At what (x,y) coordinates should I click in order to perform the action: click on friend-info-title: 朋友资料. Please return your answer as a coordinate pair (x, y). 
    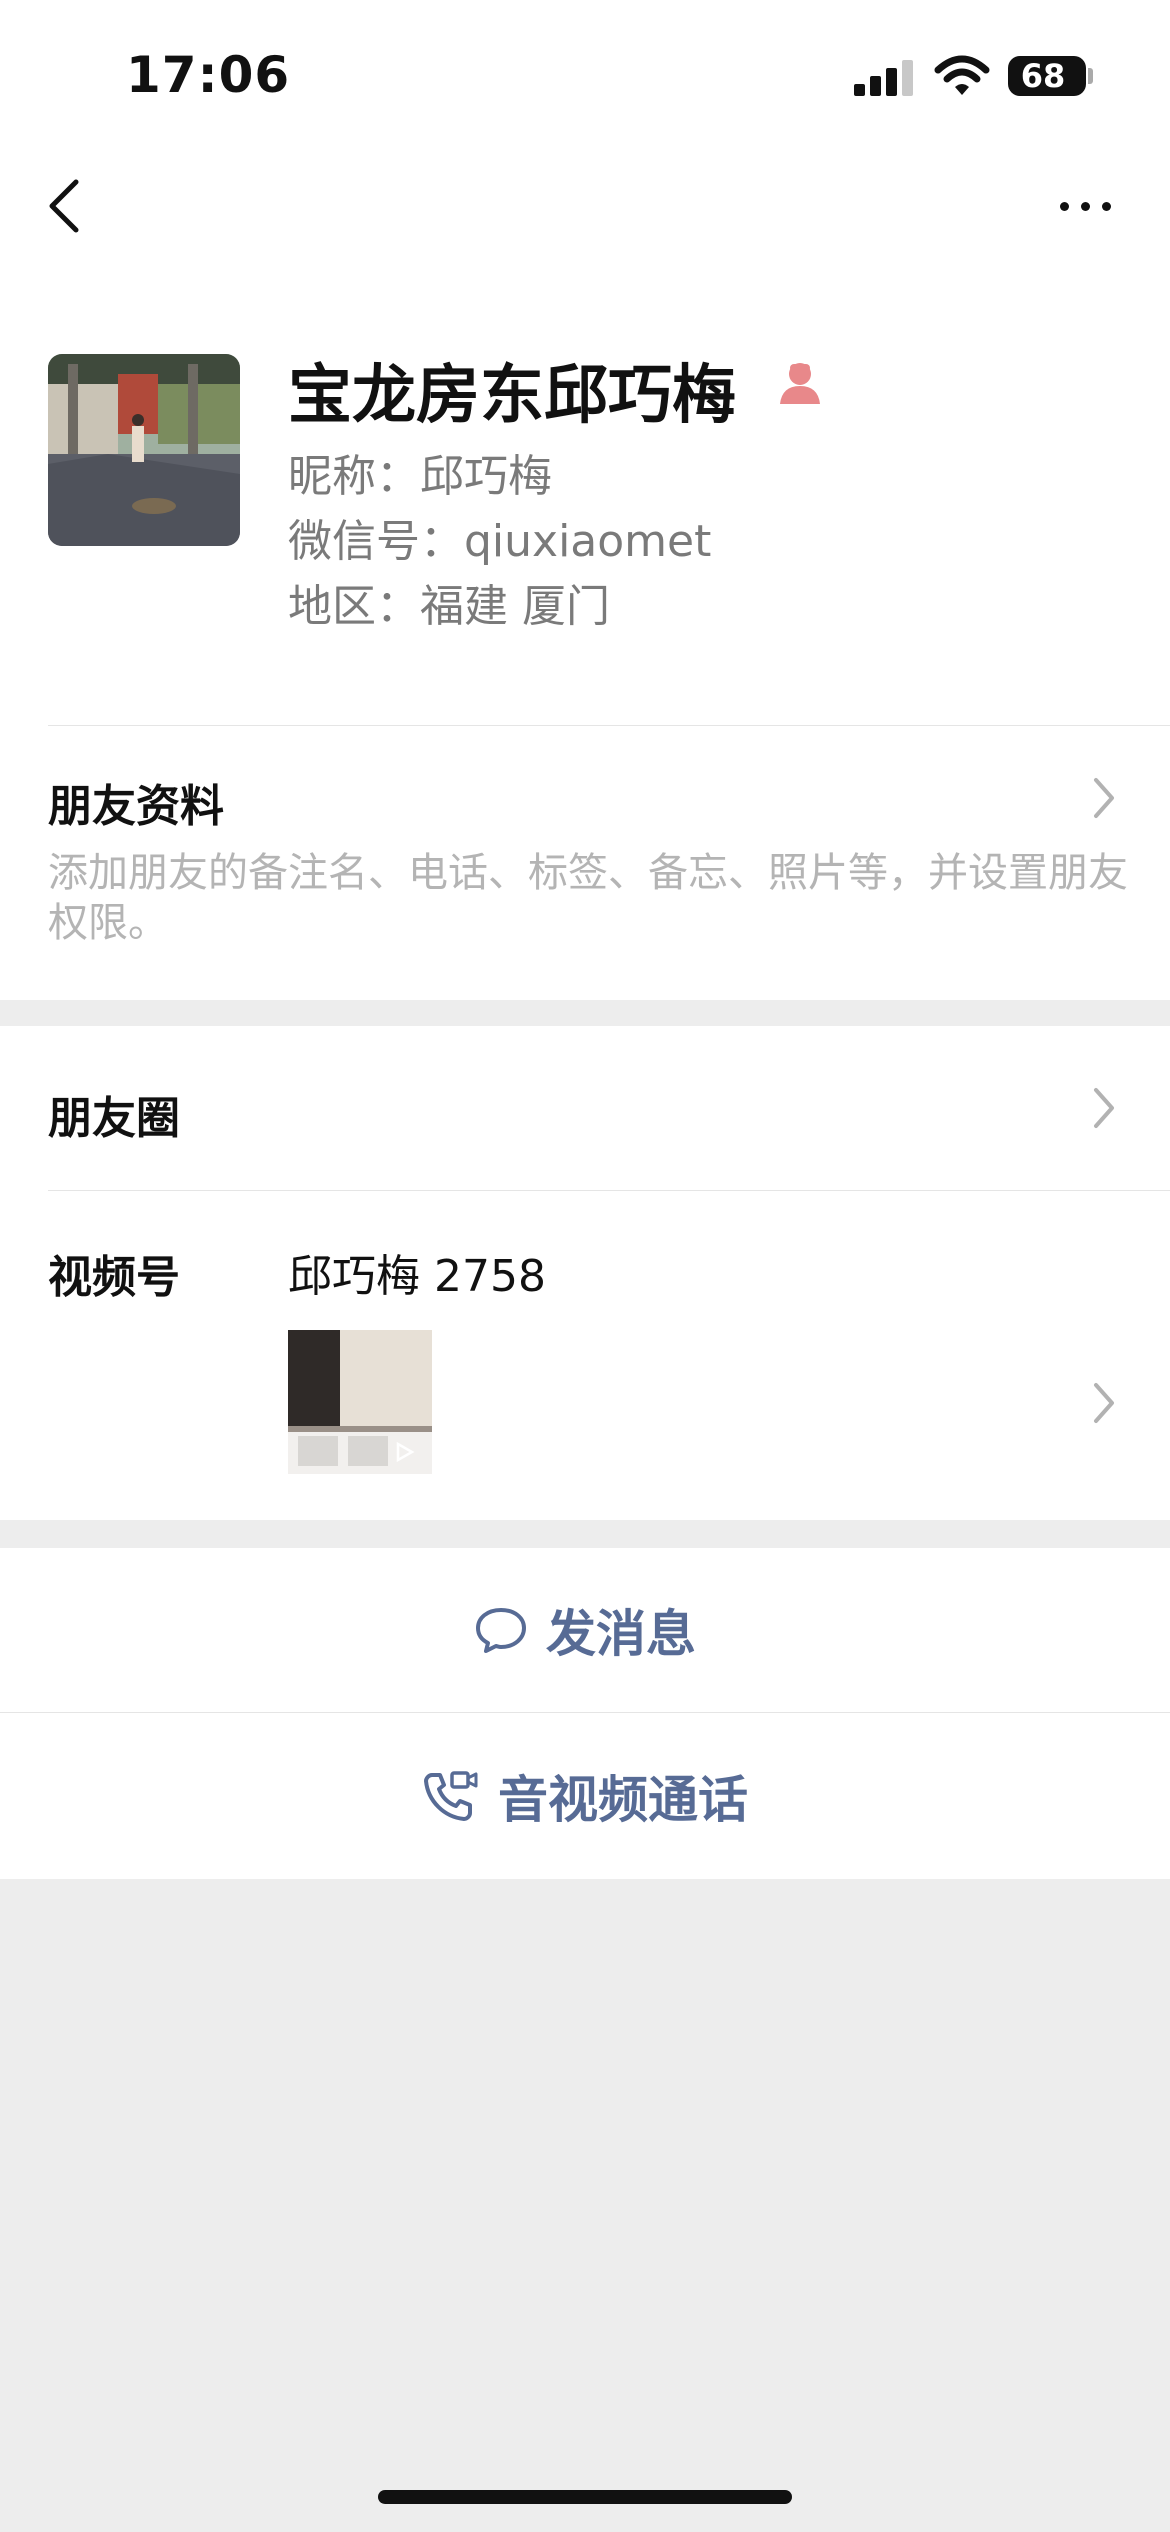
    Looking at the image, I should click on (136, 806).